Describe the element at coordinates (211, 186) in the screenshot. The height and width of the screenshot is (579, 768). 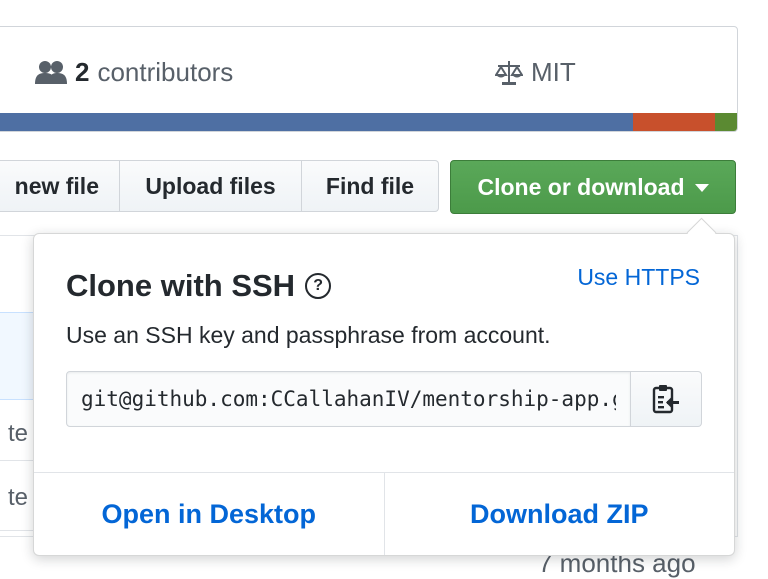
I see `upload-files-button: Upload files` at that location.